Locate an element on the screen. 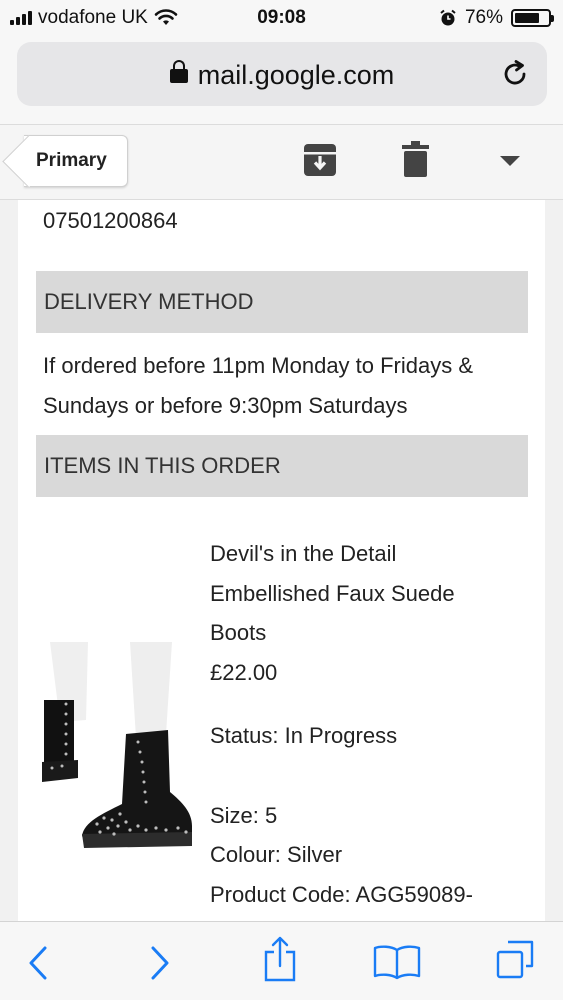 This screenshot has width=563, height=1000. back-to-primary-button: Primary is located at coordinates (76, 161).